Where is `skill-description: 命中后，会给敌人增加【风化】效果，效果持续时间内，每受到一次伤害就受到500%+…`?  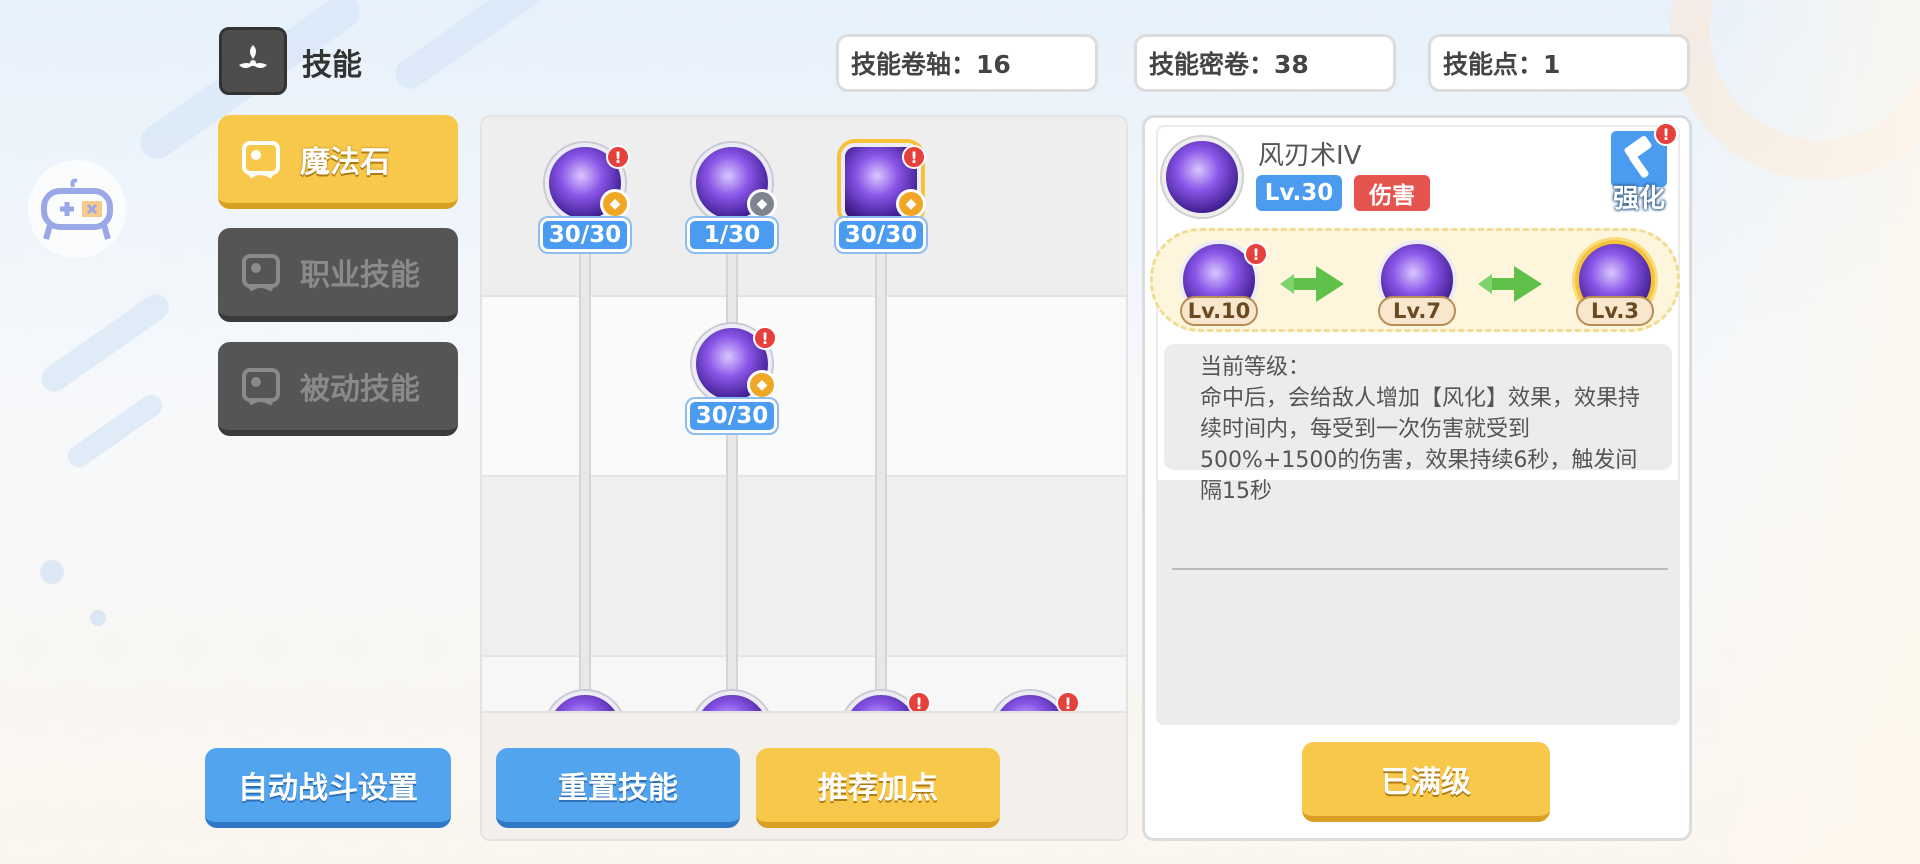 skill-description: 命中后，会给敌人增加【风化】效果，效果持续时间内，每受到一次伤害就受到500%+… is located at coordinates (1420, 445).